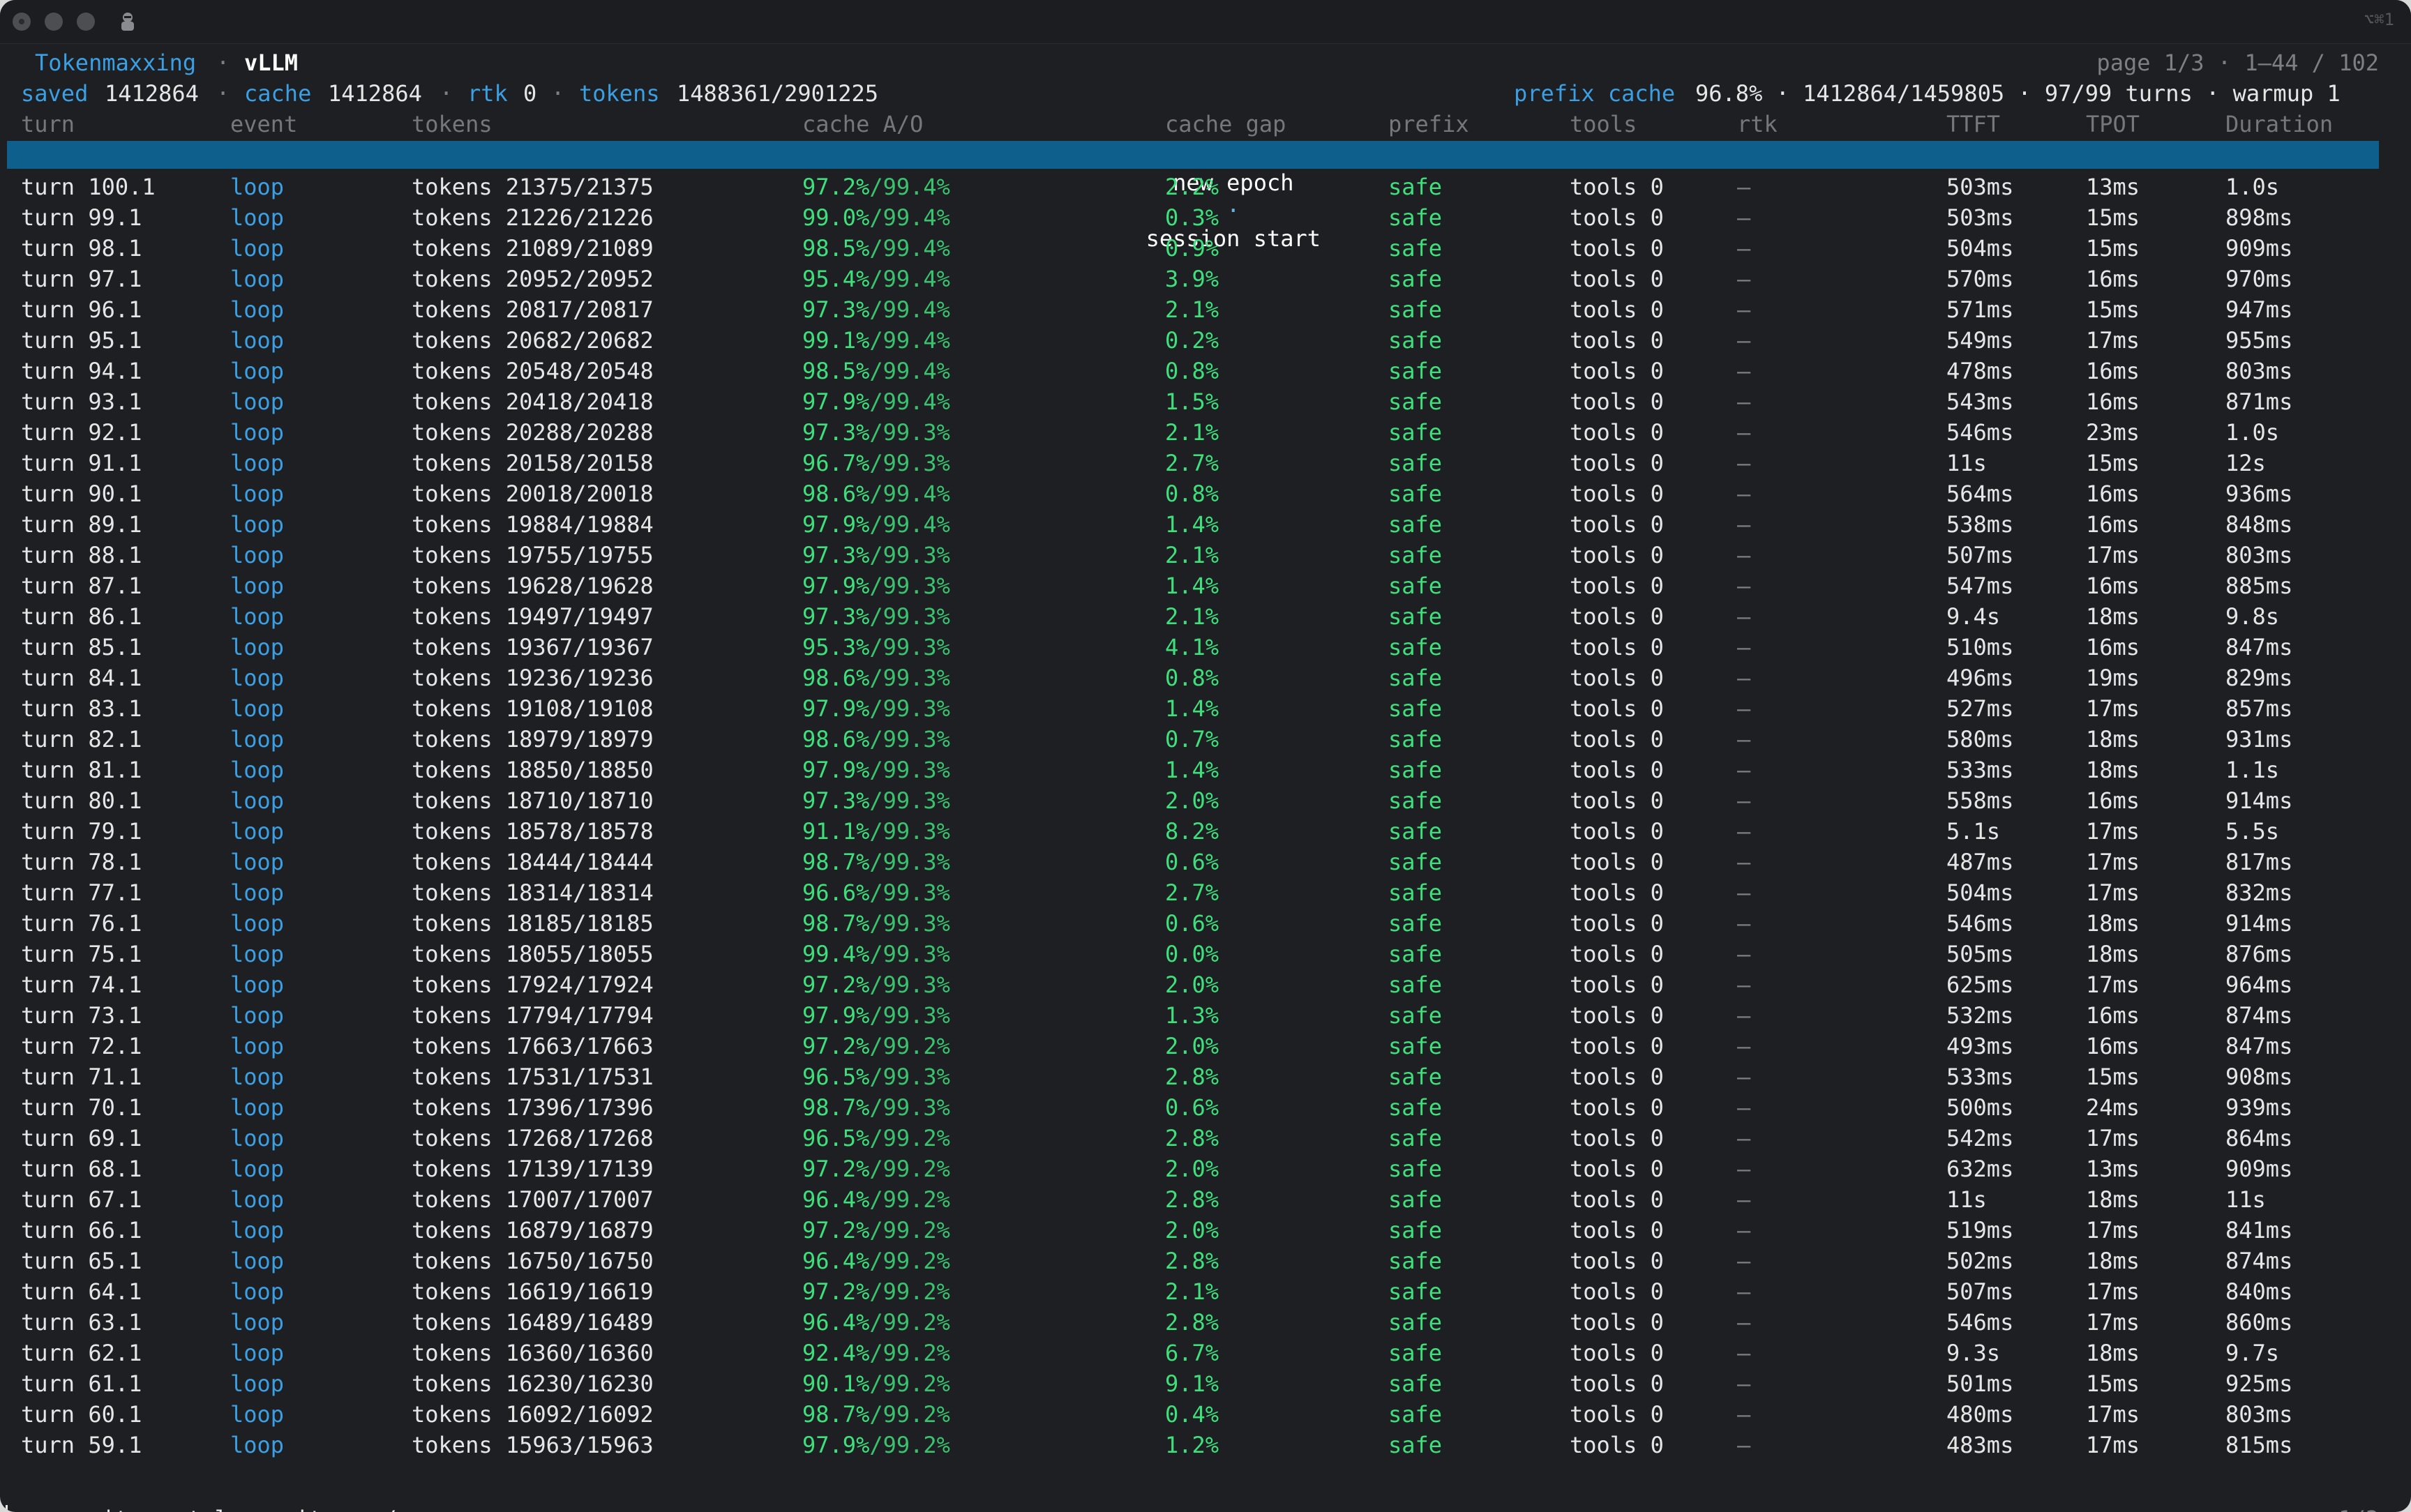  What do you see at coordinates (81, 340) in the screenshot?
I see `turn-cell: turn 95.1` at bounding box center [81, 340].